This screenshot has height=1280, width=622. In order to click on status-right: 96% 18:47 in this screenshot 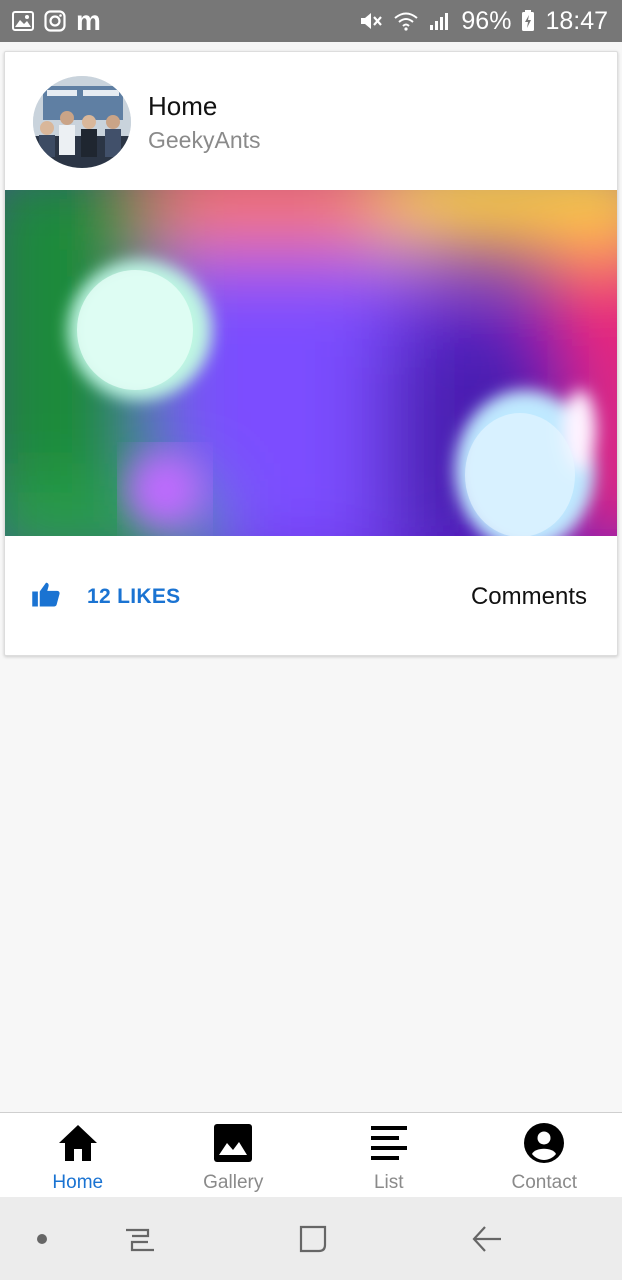, I will do `click(483, 21)`.